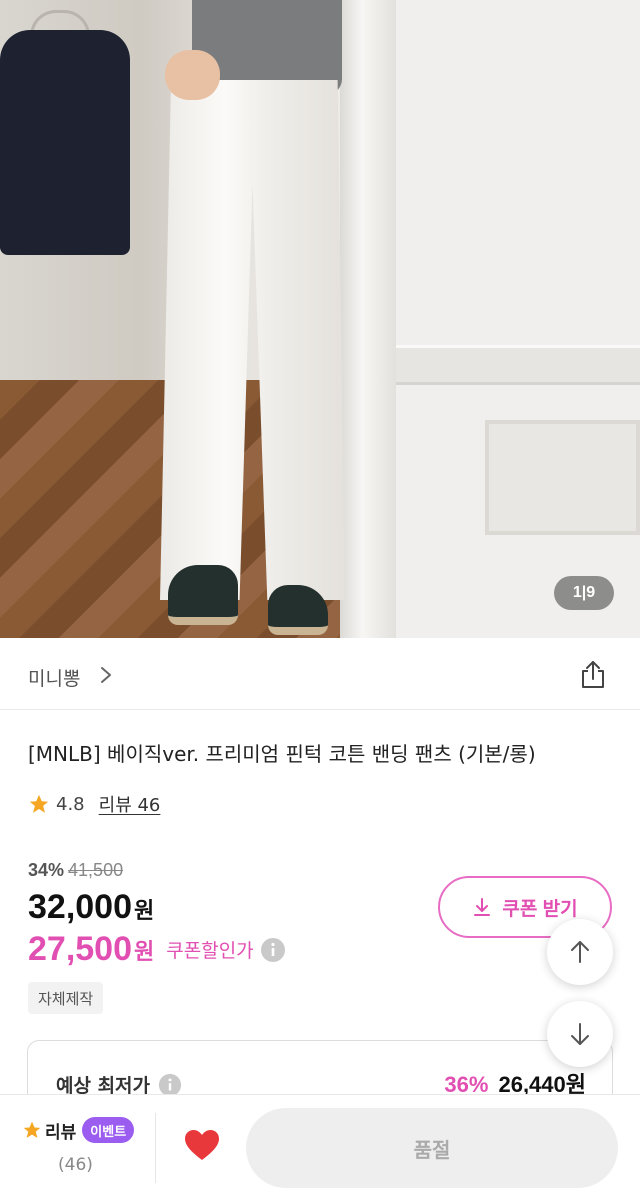 This screenshot has height=1200, width=640. What do you see at coordinates (482, 907) in the screenshot?
I see `download-icon` at bounding box center [482, 907].